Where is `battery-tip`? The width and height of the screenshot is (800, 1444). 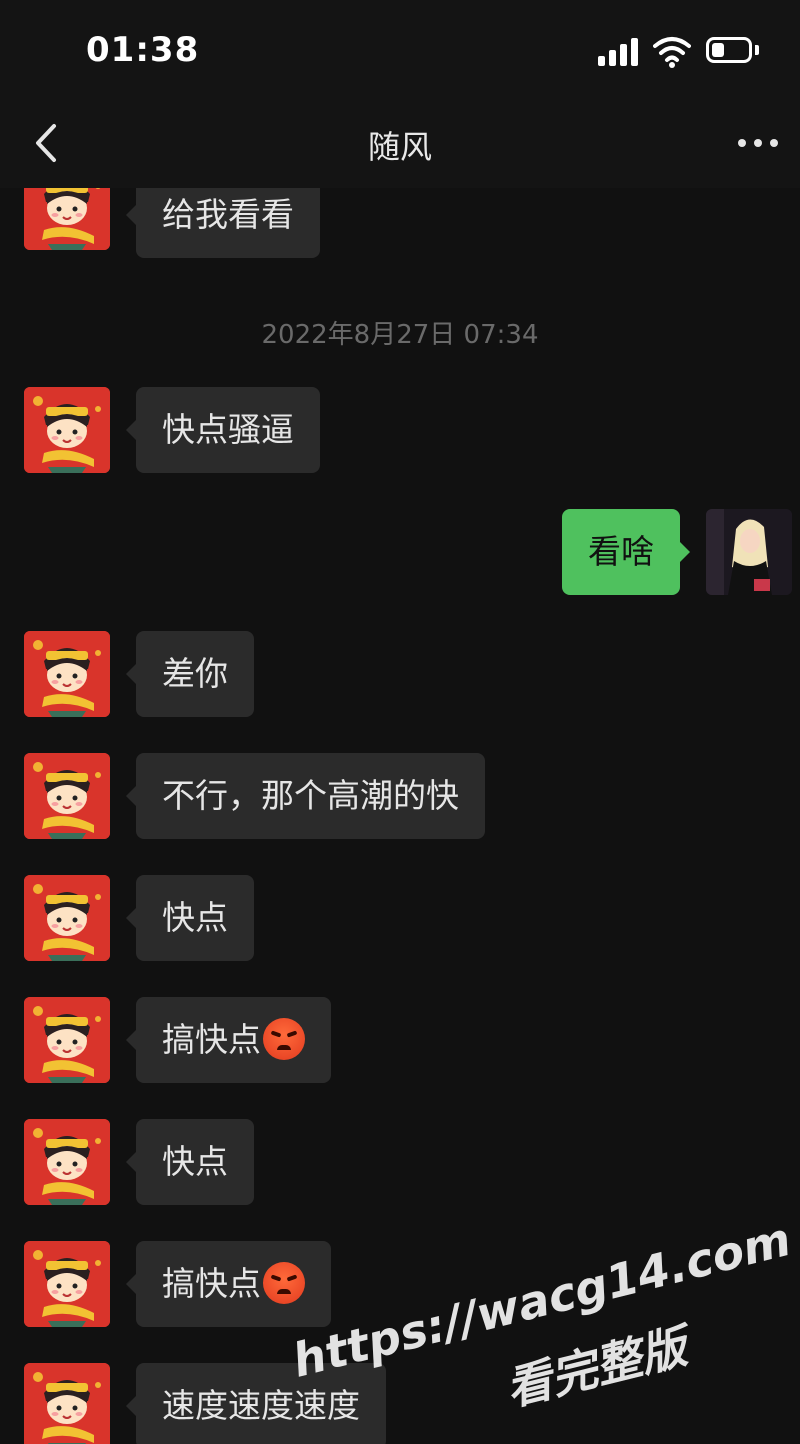
battery-tip is located at coordinates (757, 50).